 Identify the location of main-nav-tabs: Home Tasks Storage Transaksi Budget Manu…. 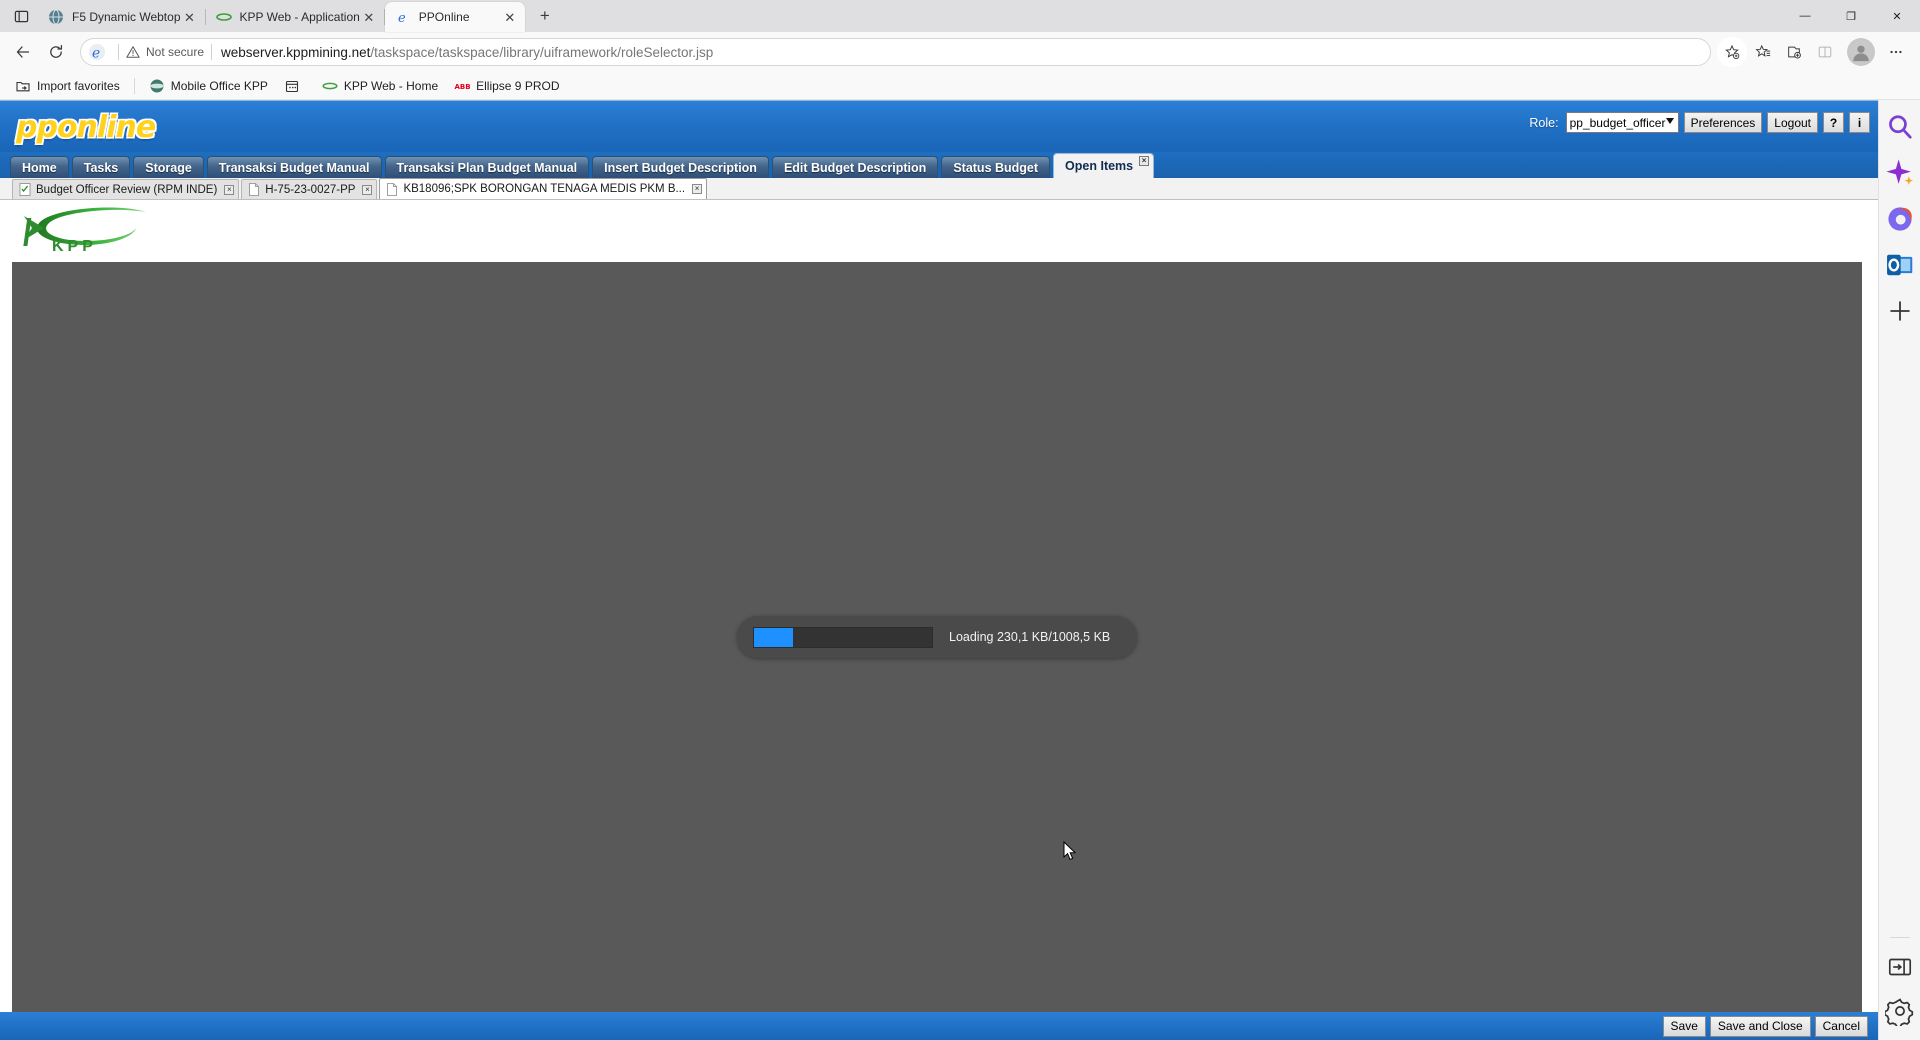
(939, 165).